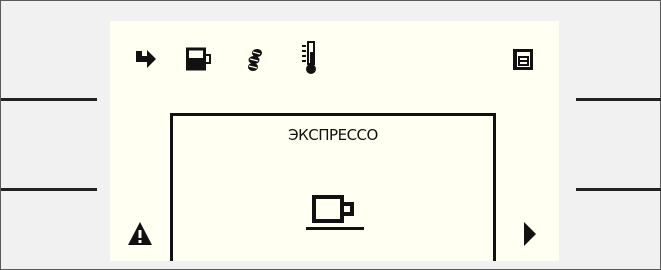 This screenshot has width=661, height=270. What do you see at coordinates (308, 58) in the screenshot?
I see `thermometer-icon` at bounding box center [308, 58].